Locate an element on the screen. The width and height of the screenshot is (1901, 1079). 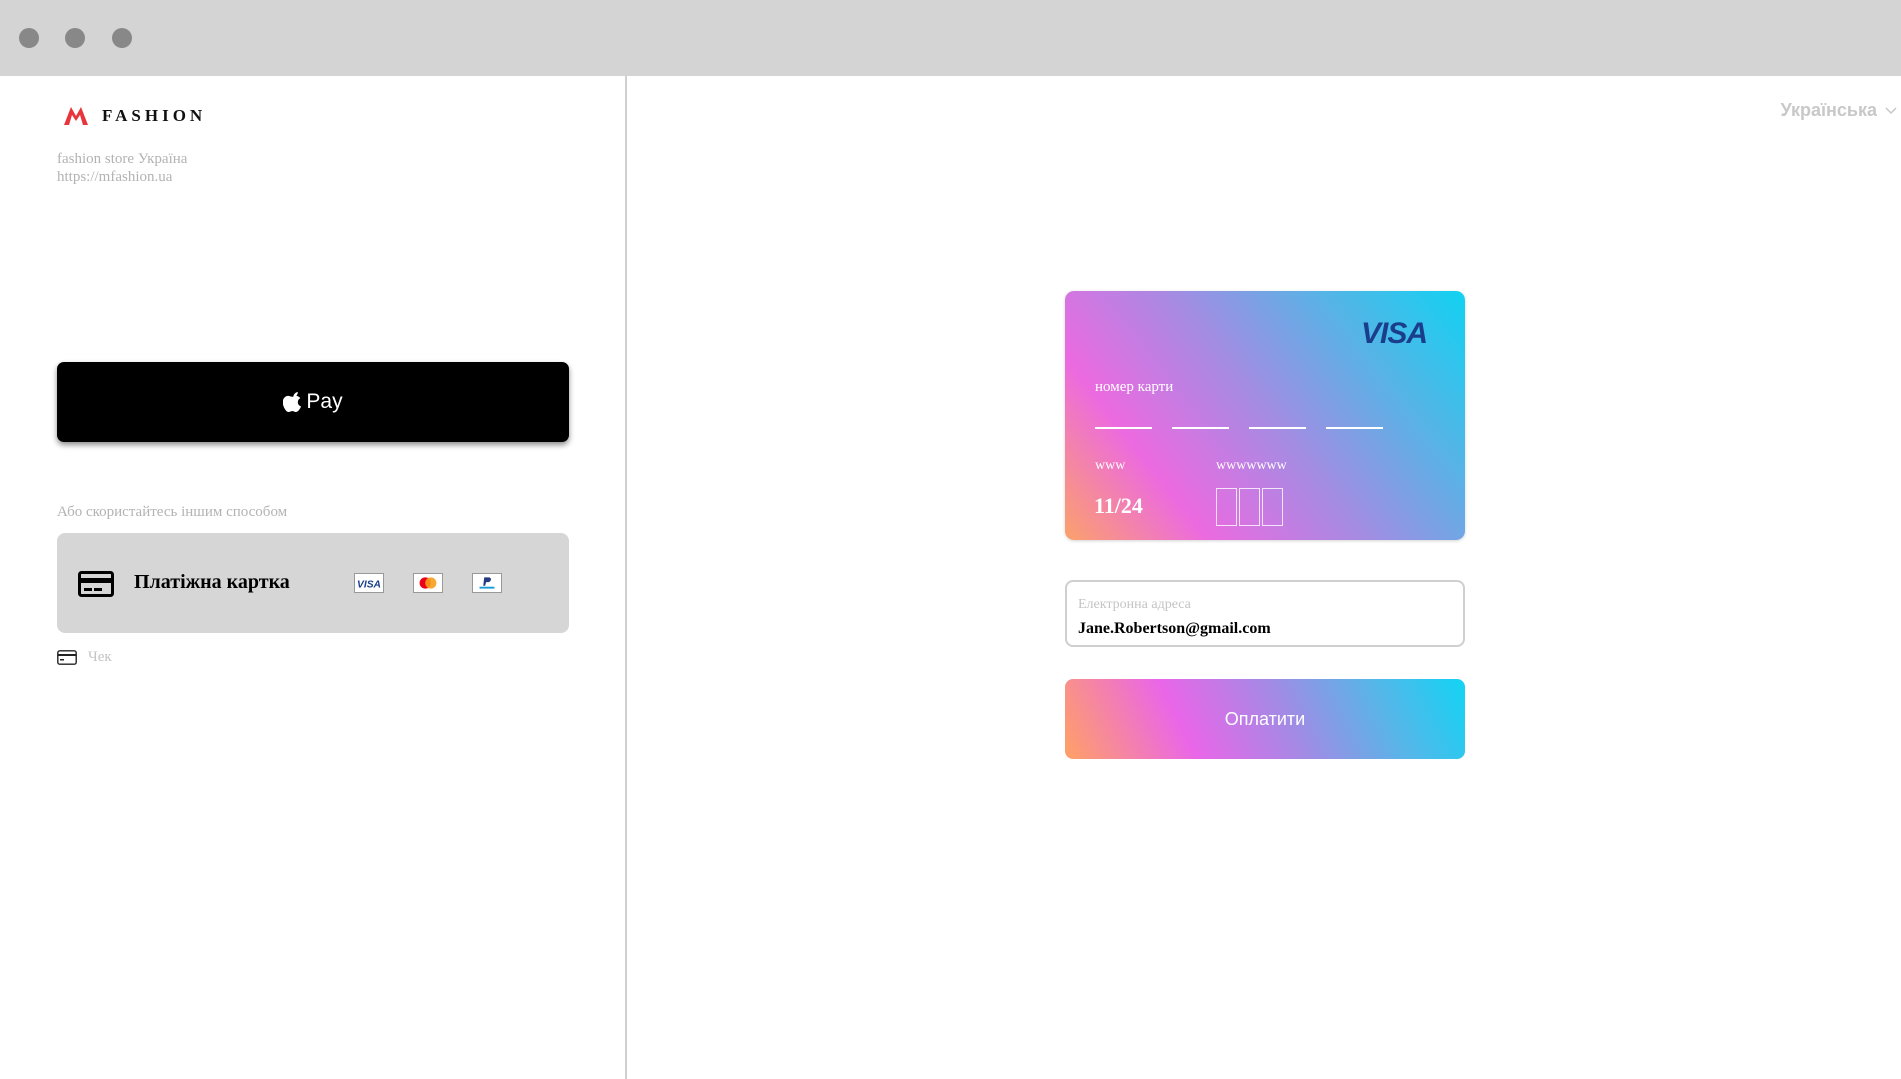
cvv-label: wwwwwww is located at coordinates (1251, 465).